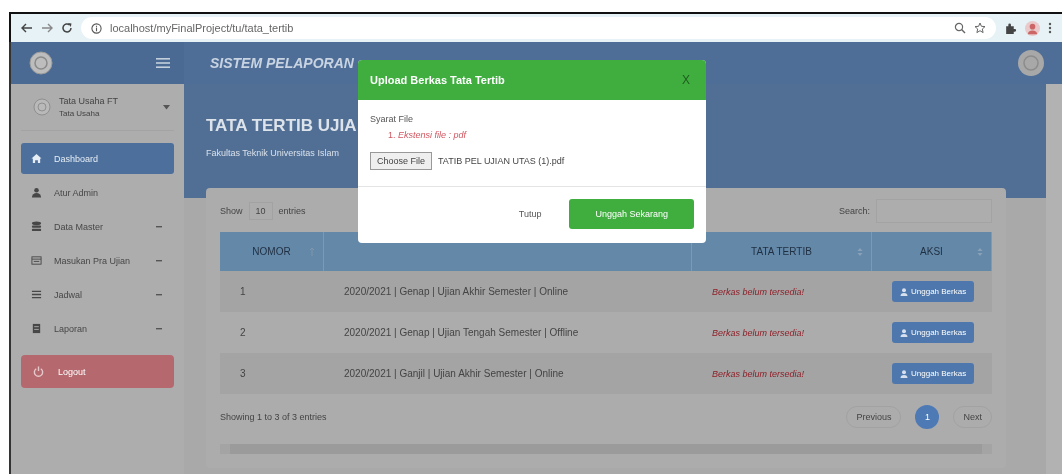 This screenshot has height=476, width=1062. What do you see at coordinates (282, 63) in the screenshot?
I see `app-title: SISTEM PELAPORAN` at bounding box center [282, 63].